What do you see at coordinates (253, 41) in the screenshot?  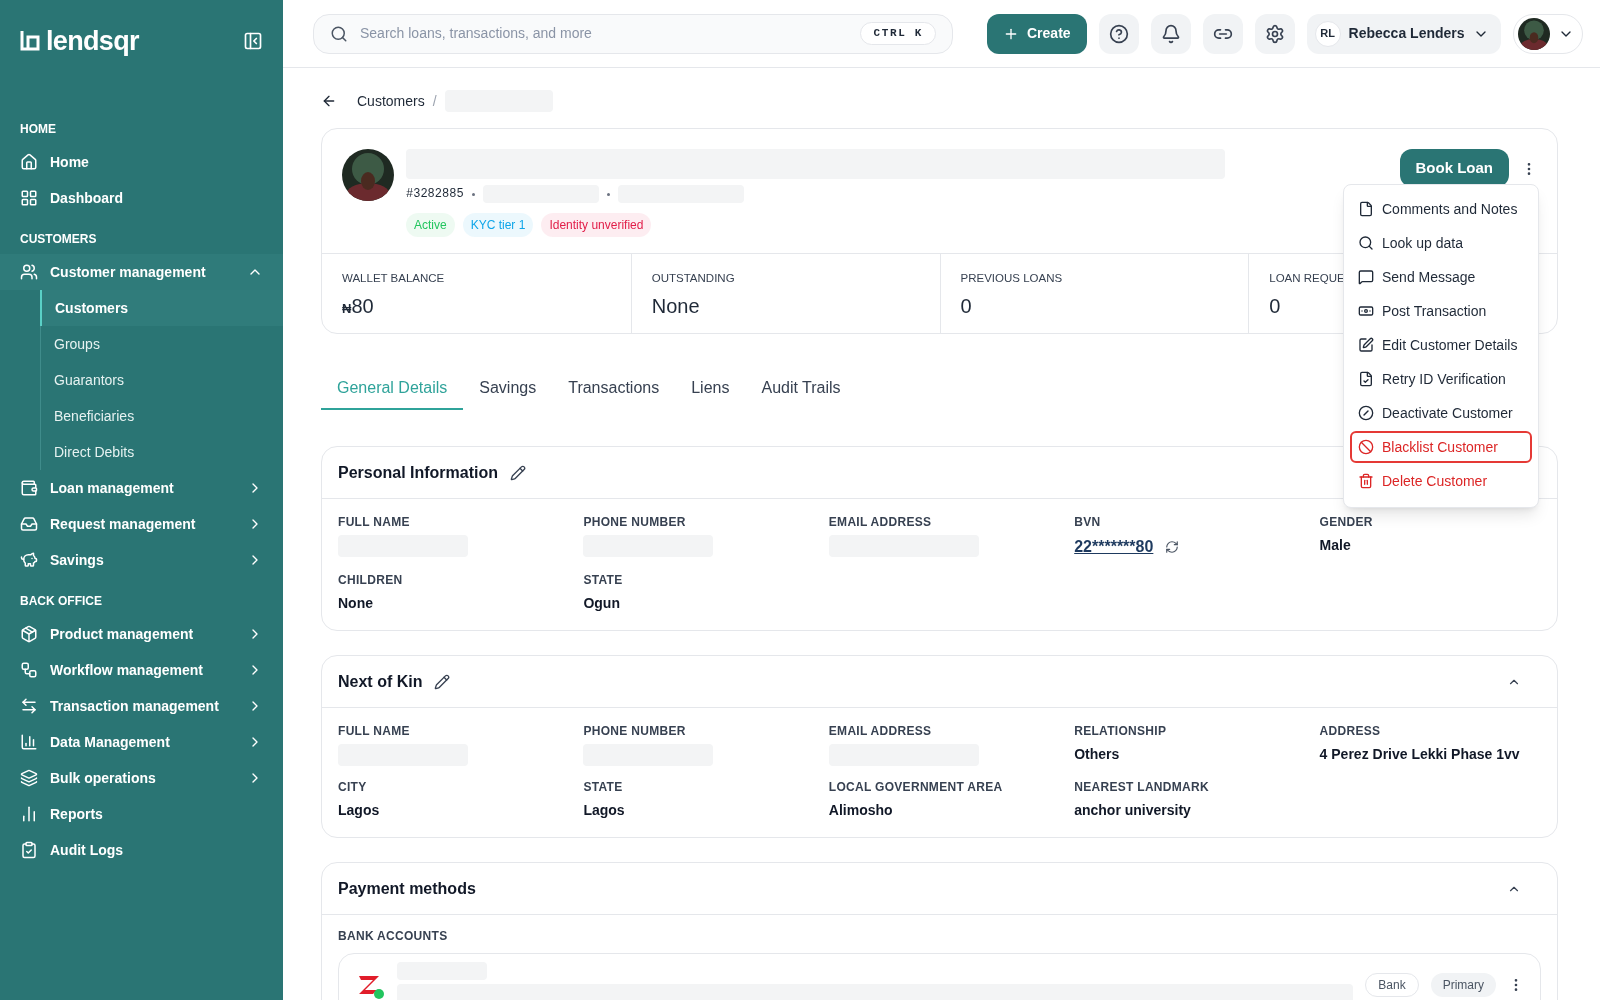 I see `collapse-sidebar-icon` at bounding box center [253, 41].